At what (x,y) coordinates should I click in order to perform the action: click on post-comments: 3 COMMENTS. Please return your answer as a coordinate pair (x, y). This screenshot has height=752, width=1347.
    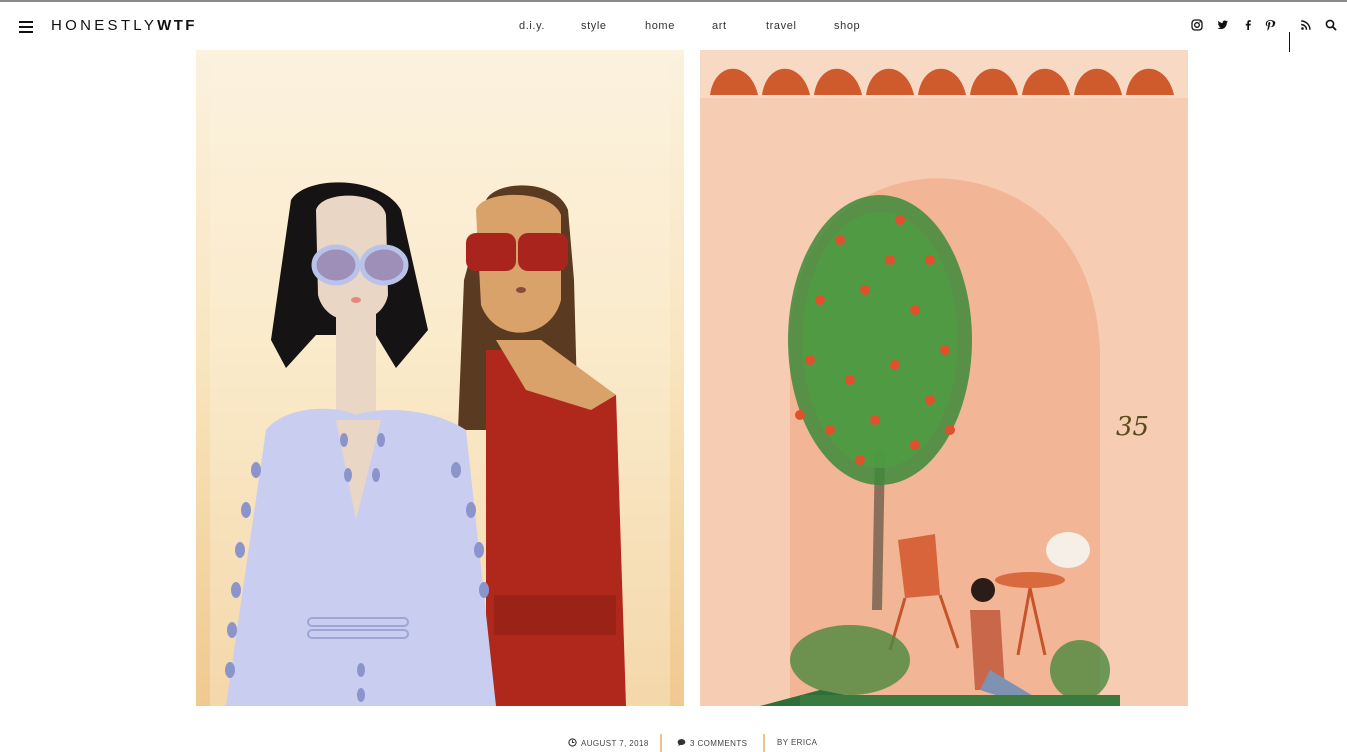
    Looking at the image, I should click on (712, 743).